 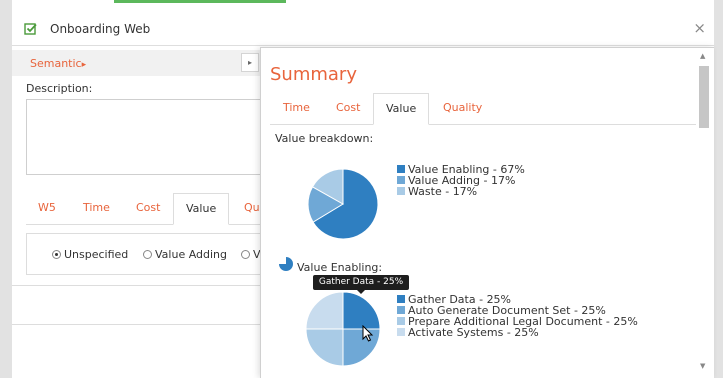 What do you see at coordinates (718, 189) in the screenshot?
I see `right-edge` at bounding box center [718, 189].